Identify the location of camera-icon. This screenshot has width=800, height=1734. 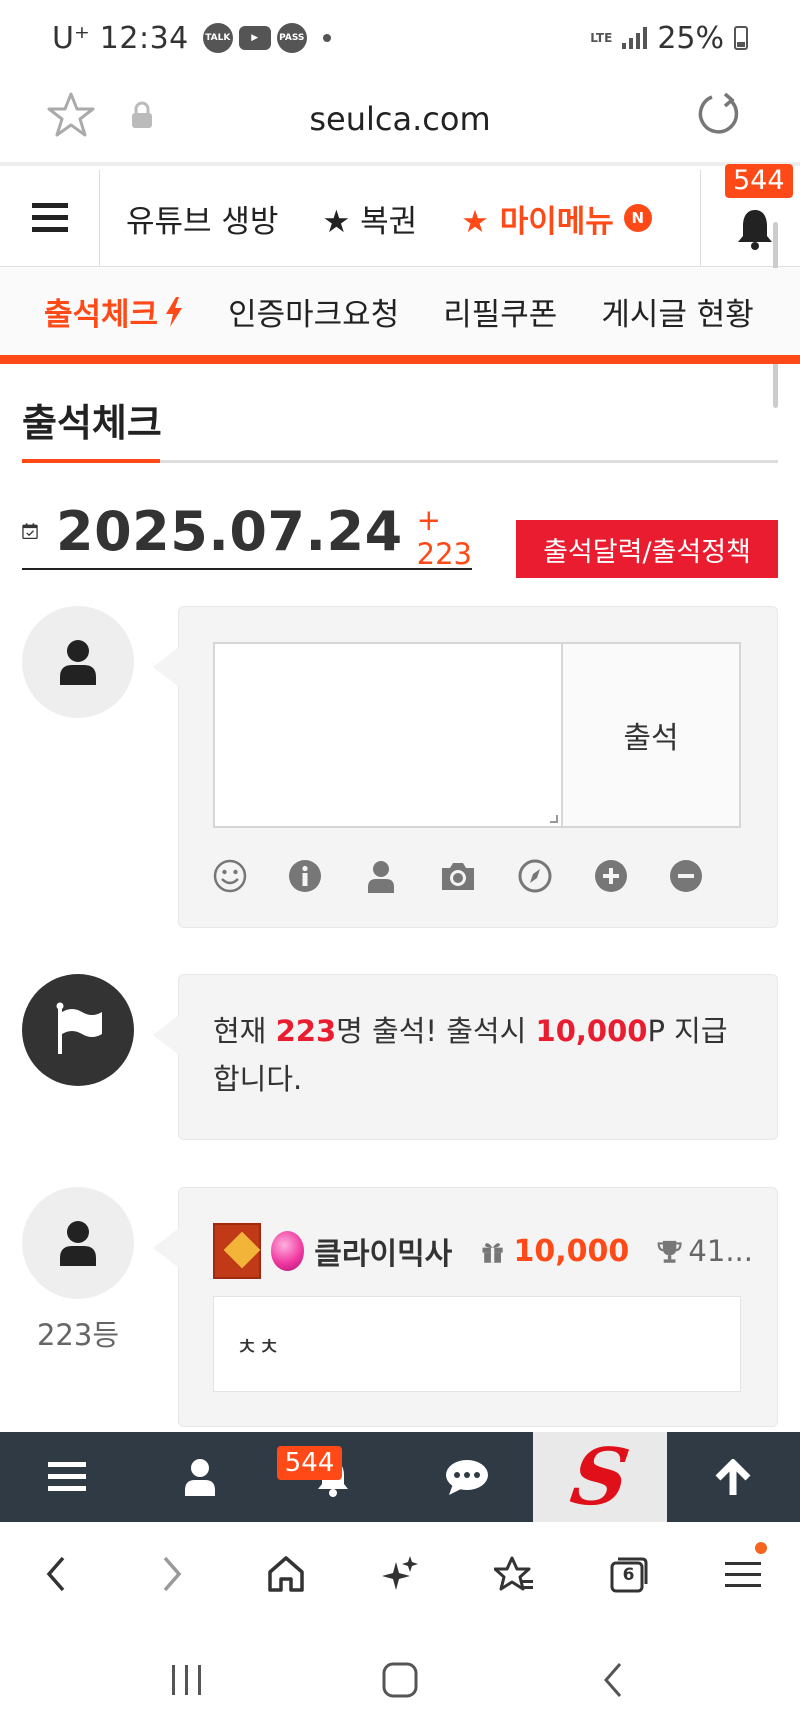
(458, 876).